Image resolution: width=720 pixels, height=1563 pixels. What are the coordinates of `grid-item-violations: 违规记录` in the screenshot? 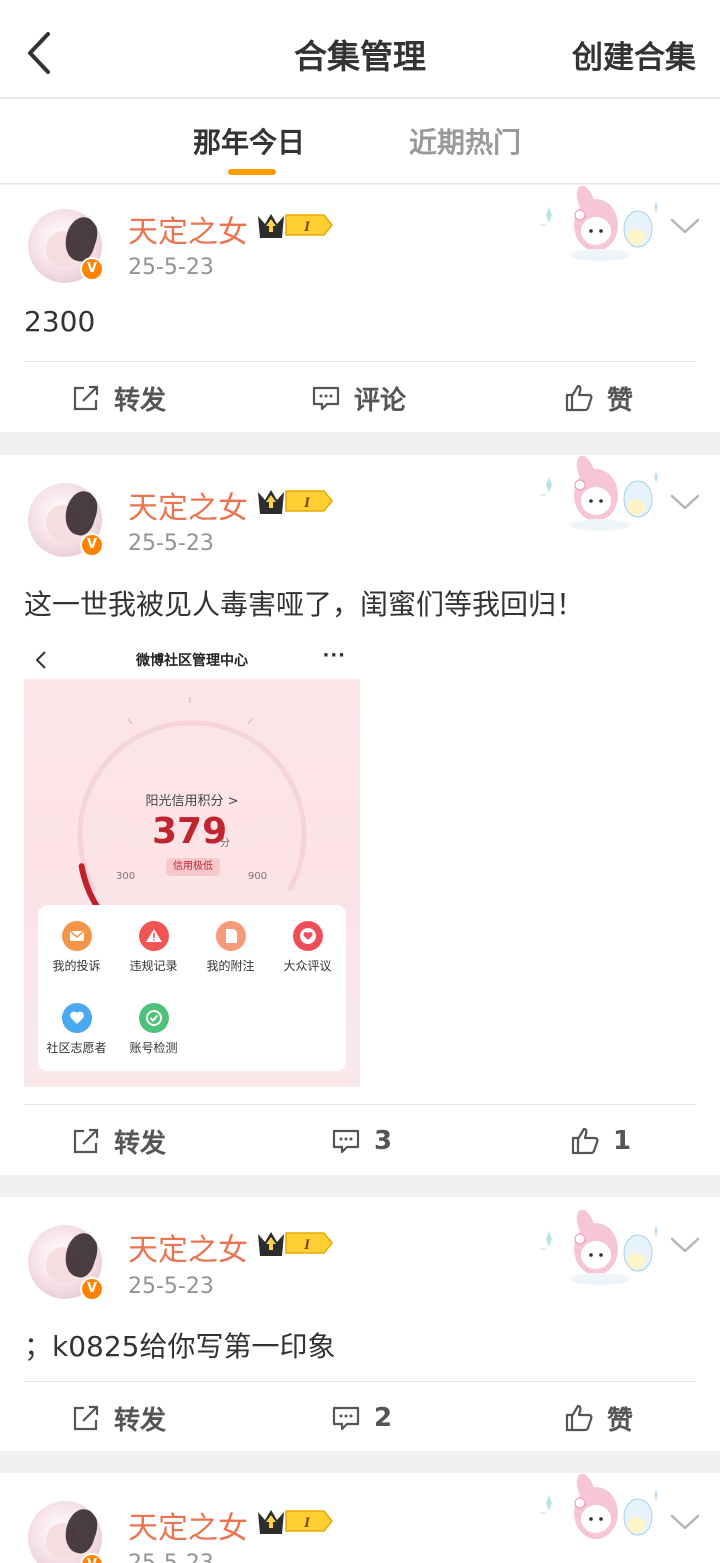 It's located at (153, 947).